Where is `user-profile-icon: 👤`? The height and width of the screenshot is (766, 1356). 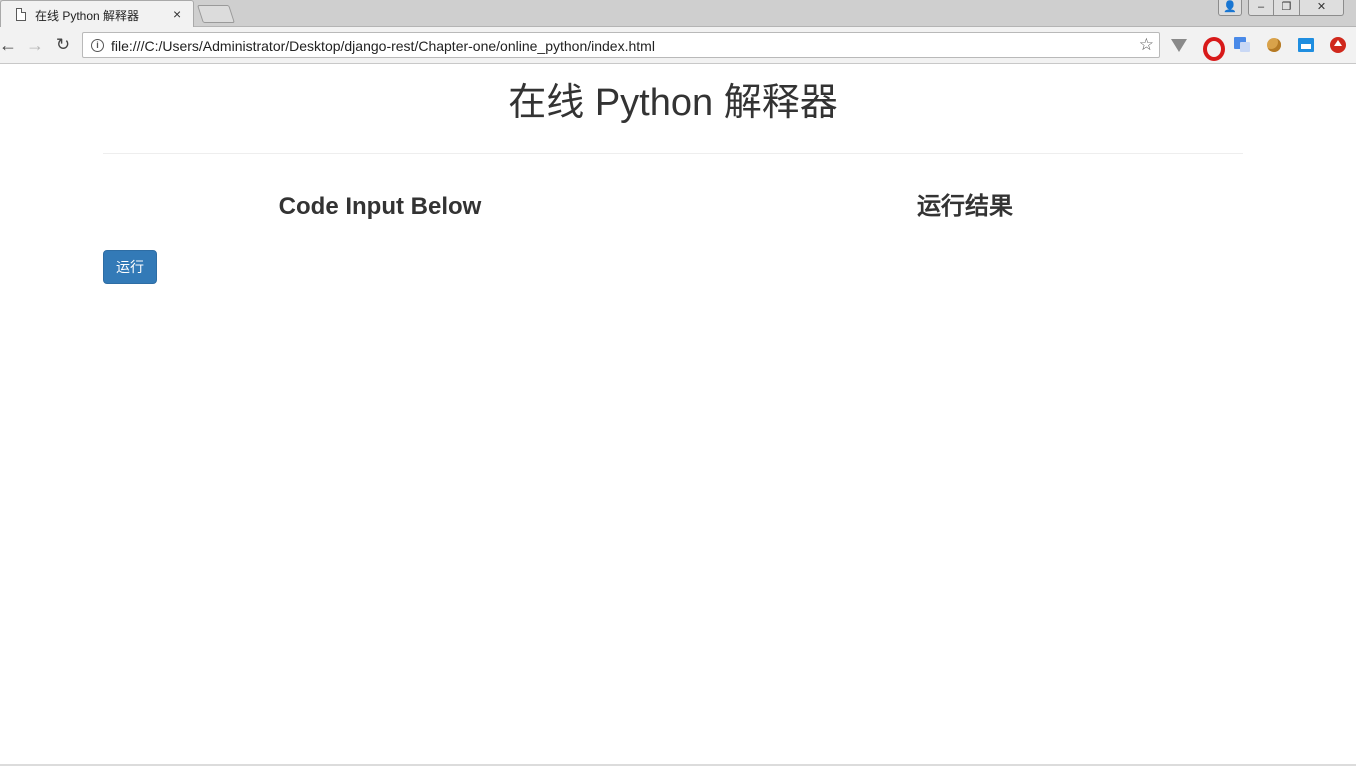
user-profile-icon: 👤 is located at coordinates (1230, 8).